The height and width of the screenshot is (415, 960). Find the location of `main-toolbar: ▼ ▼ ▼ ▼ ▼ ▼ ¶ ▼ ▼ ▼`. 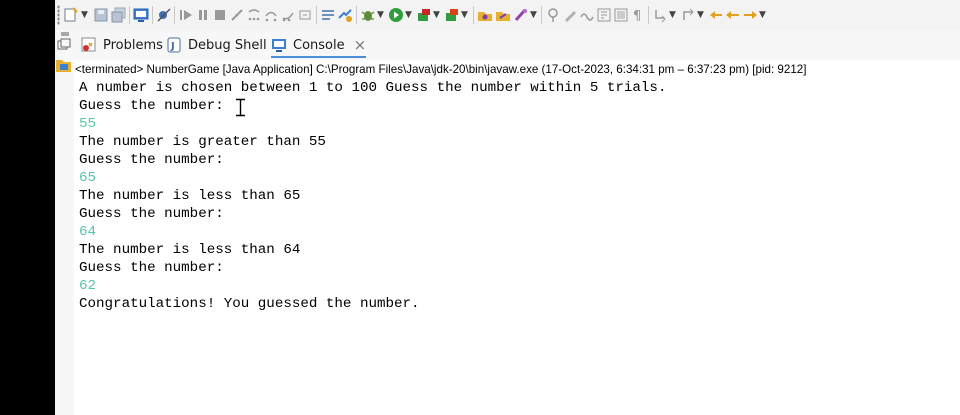

main-toolbar: ▼ ▼ ▼ ▼ ▼ ▼ ¶ ▼ ▼ ▼ is located at coordinates (507, 15).